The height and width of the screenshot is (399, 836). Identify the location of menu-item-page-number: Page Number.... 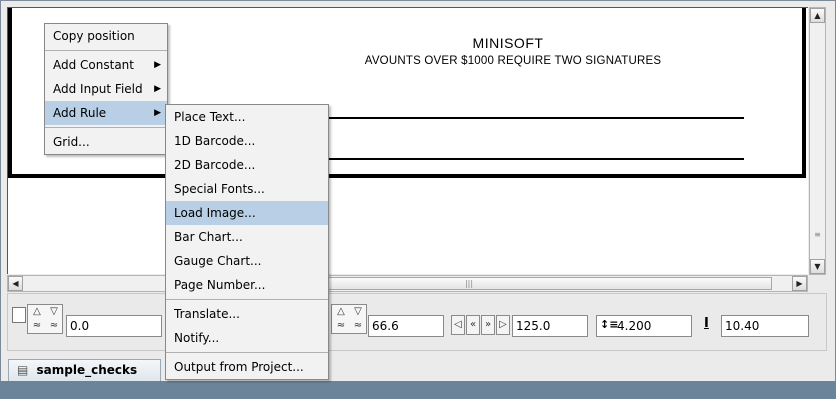
(247, 285).